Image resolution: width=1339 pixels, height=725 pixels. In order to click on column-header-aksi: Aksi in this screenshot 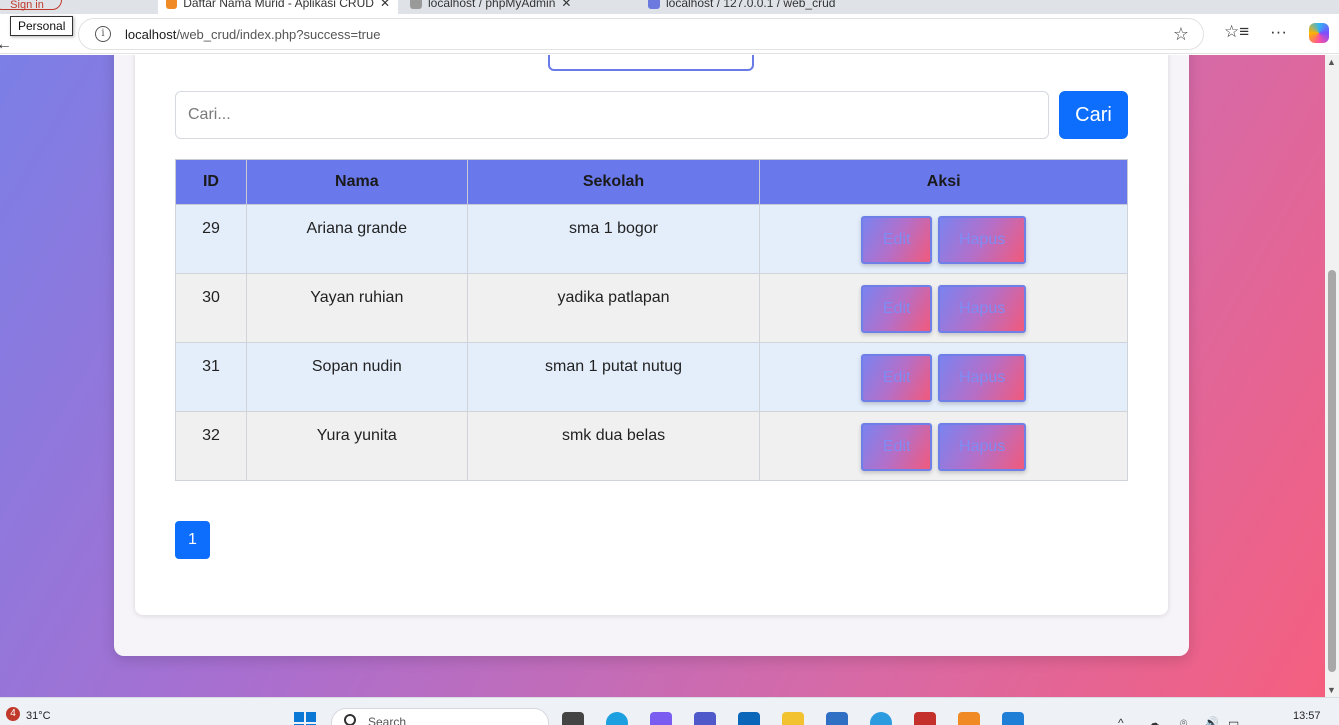, I will do `click(943, 182)`.